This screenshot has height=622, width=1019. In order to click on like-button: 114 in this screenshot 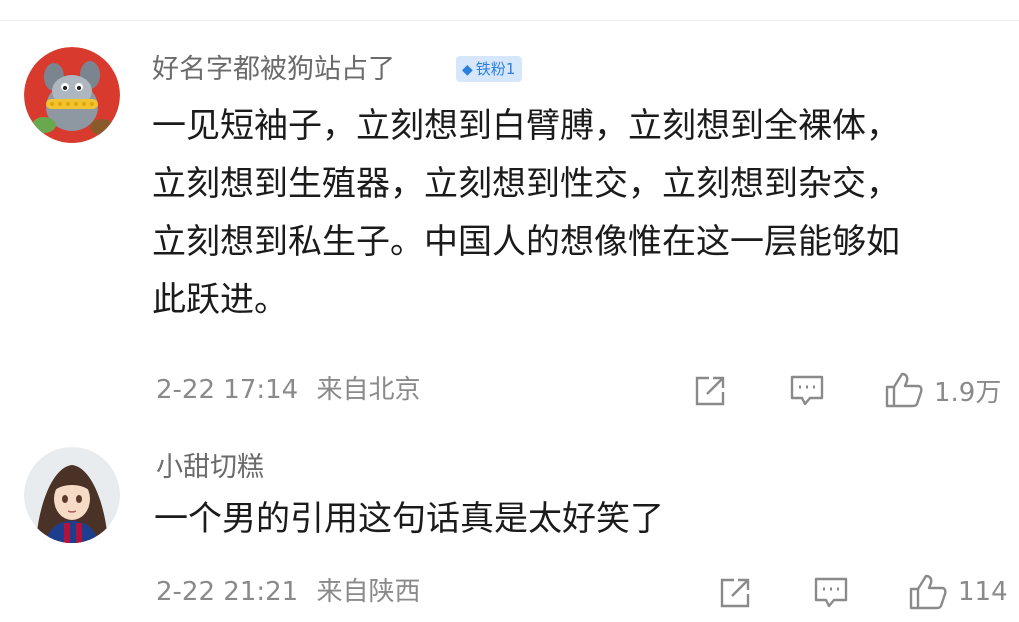, I will do `click(958, 592)`.